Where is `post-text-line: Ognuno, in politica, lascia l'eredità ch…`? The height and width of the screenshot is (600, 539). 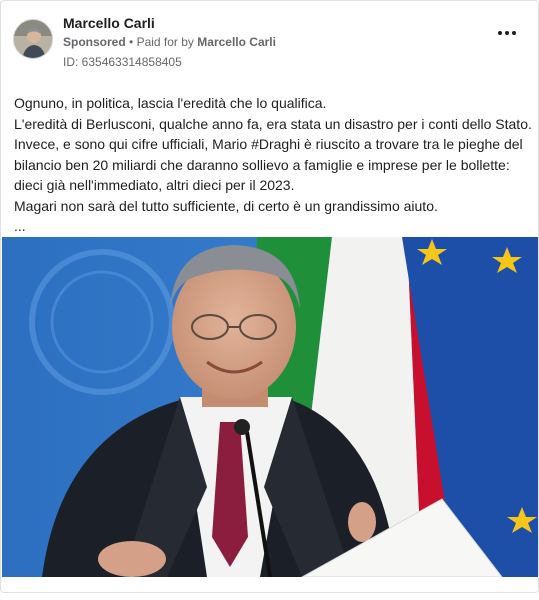
post-text-line: Ognuno, in politica, lascia l'eredità ch… is located at coordinates (170, 103).